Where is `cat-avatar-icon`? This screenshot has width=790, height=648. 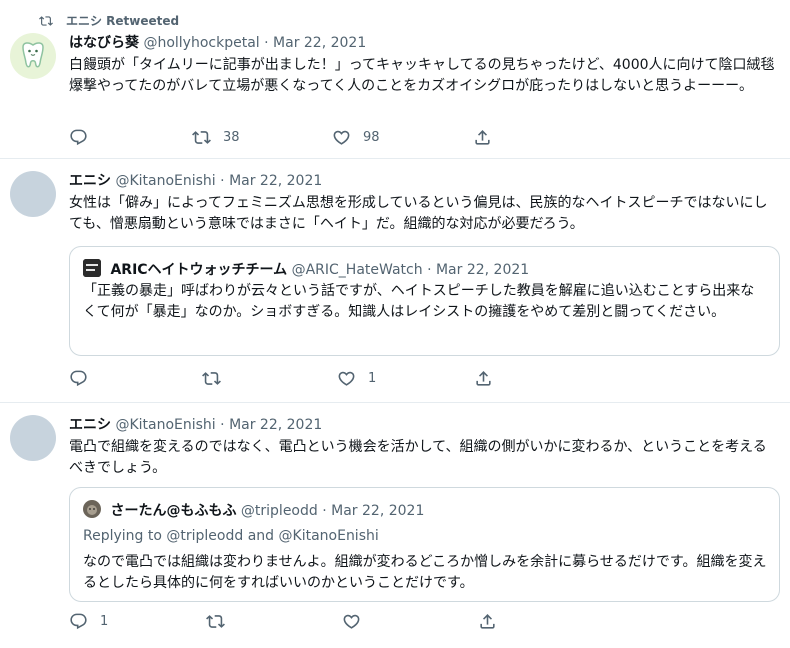 cat-avatar-icon is located at coordinates (92, 509).